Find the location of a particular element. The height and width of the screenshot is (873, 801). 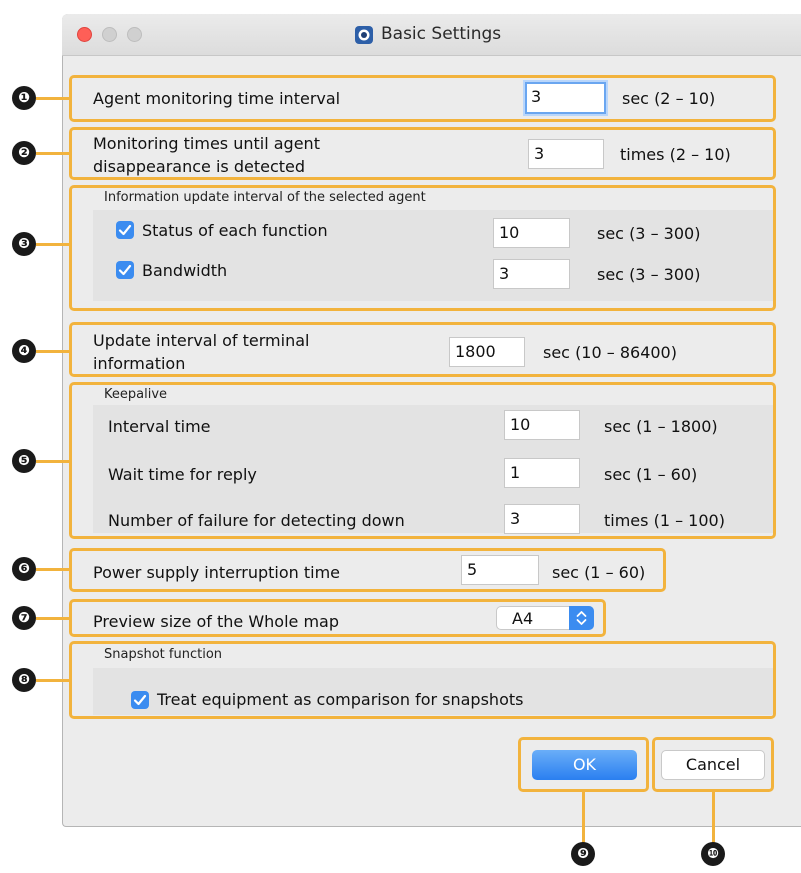

monitoring-times-label-line2: disappearance is detected is located at coordinates (199, 166).